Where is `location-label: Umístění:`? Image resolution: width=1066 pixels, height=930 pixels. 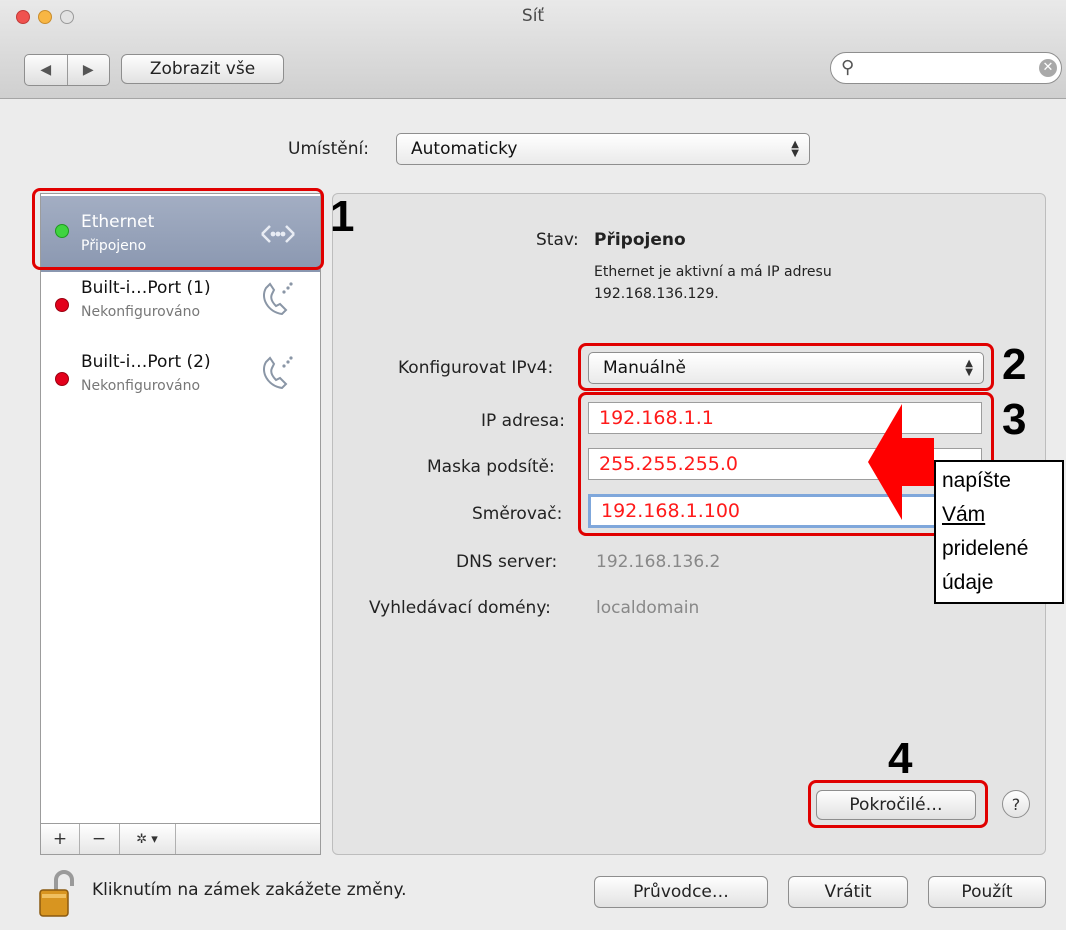
location-label: Umístění: is located at coordinates (328, 149).